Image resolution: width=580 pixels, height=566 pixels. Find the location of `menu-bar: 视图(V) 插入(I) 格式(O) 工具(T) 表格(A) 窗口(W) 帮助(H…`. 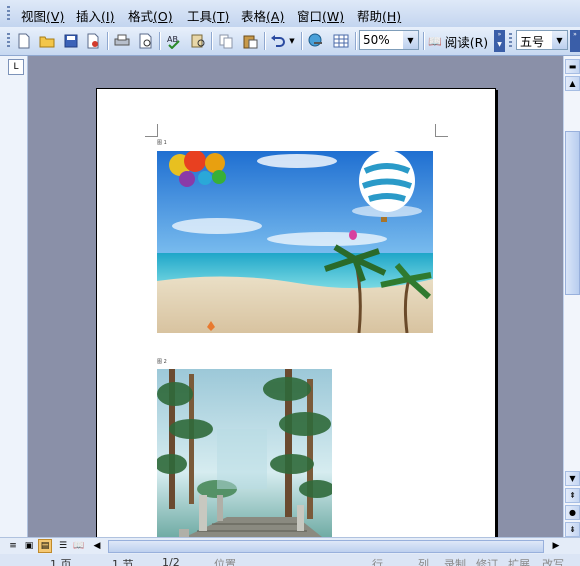

menu-bar: 视图(V) 插入(I) 格式(O) 工具(T) 表格(A) 窗口(W) 帮助(H… is located at coordinates (290, 14).